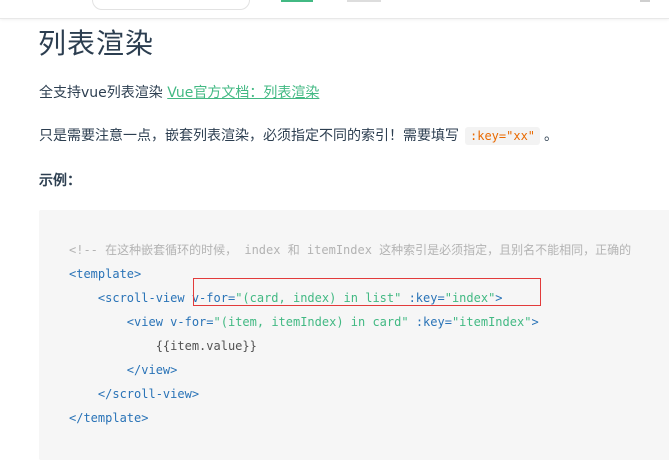  I want to click on code-string: "itemIndex", so click(491, 322).